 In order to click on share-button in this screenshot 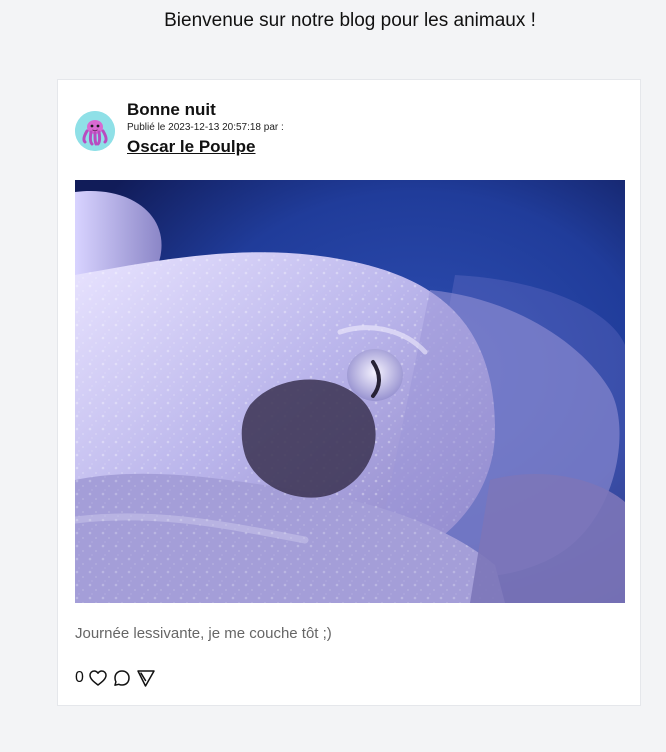, I will do `click(146, 678)`.